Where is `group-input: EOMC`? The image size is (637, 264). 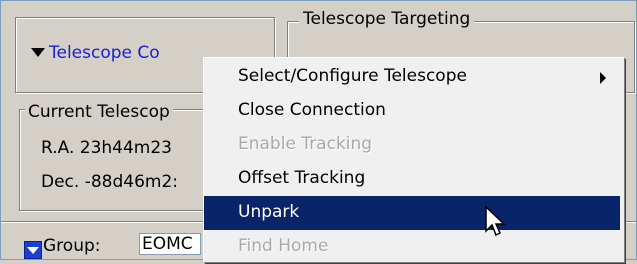 group-input: EOMC is located at coordinates (170, 244).